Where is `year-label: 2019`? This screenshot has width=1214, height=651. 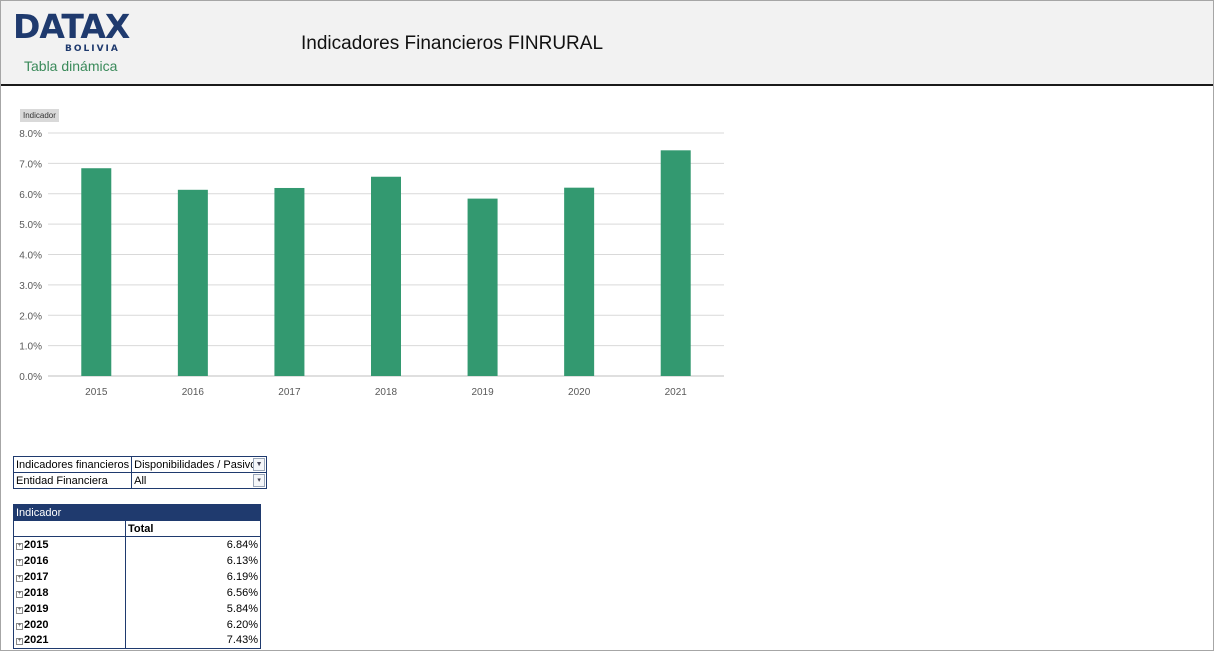
year-label: 2019 is located at coordinates (36, 608).